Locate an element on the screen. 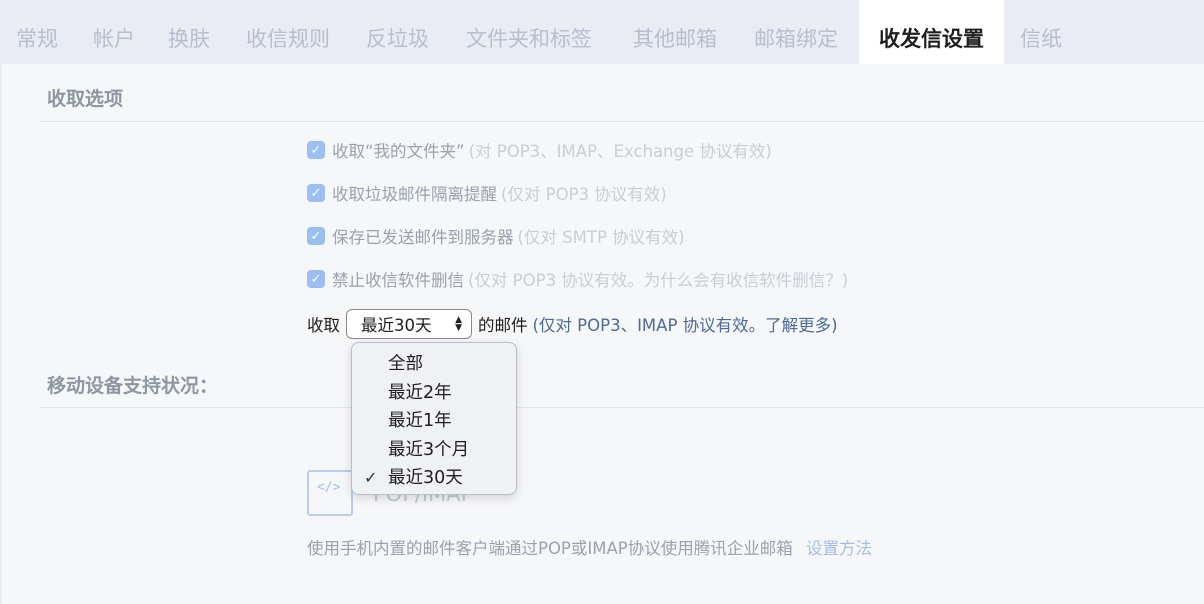 The image size is (1204, 604). option-fetch-spam-quarantine: ✓ 收取垃圾邮件隔离提醒 (仅对 POP3 协议有效) is located at coordinates (487, 193).